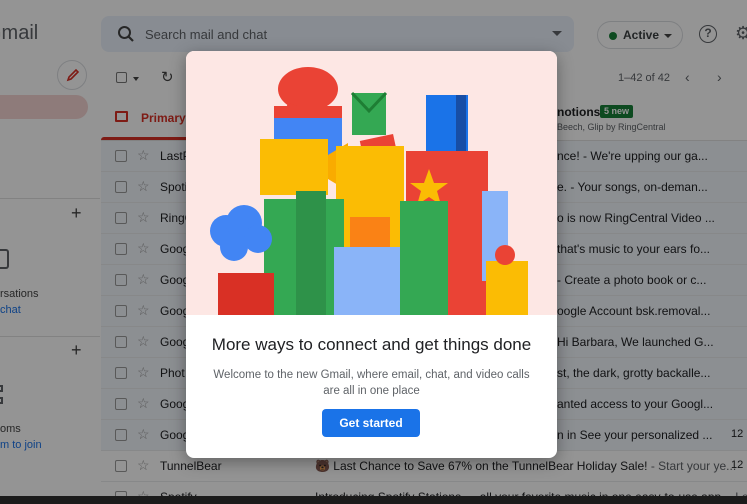 This screenshot has width=747, height=504. I want to click on get-started-button: Get started, so click(371, 423).